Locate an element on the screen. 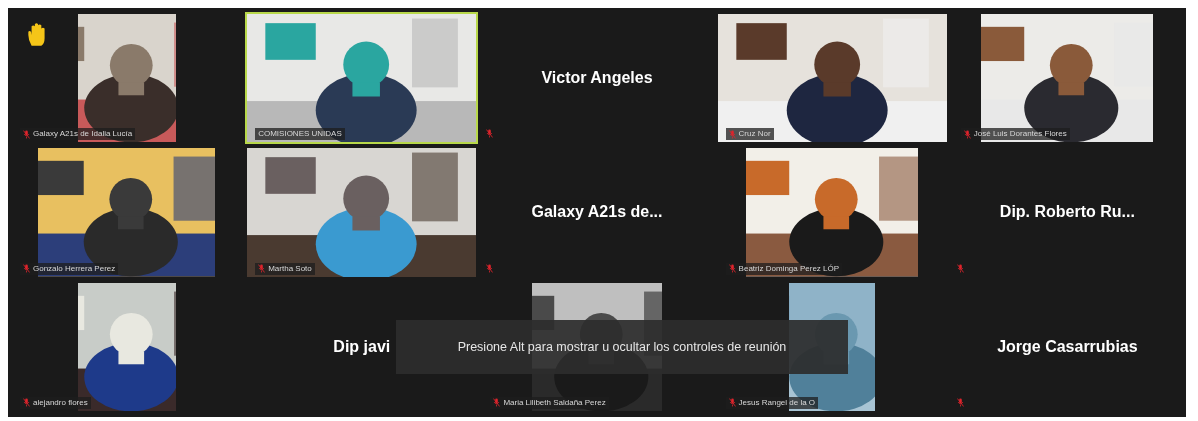  toast-message: Presione Alt para mostrar u ocultar los controles de reunión is located at coordinates (622, 347).